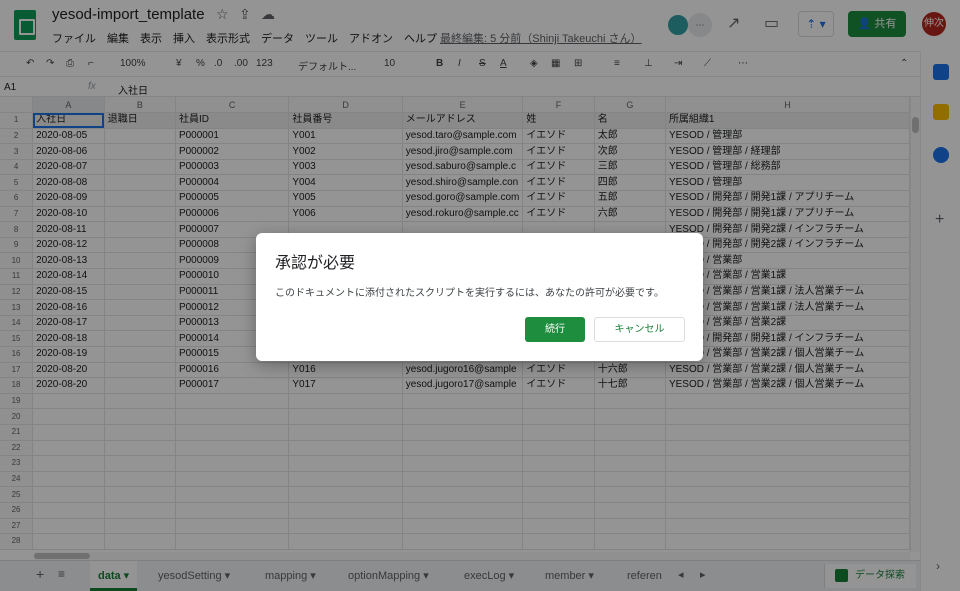  I want to click on dialog-message: このドキュメントに添付されたスクリプトを実行するには、あなたの許可が必要です。, so click(469, 293).